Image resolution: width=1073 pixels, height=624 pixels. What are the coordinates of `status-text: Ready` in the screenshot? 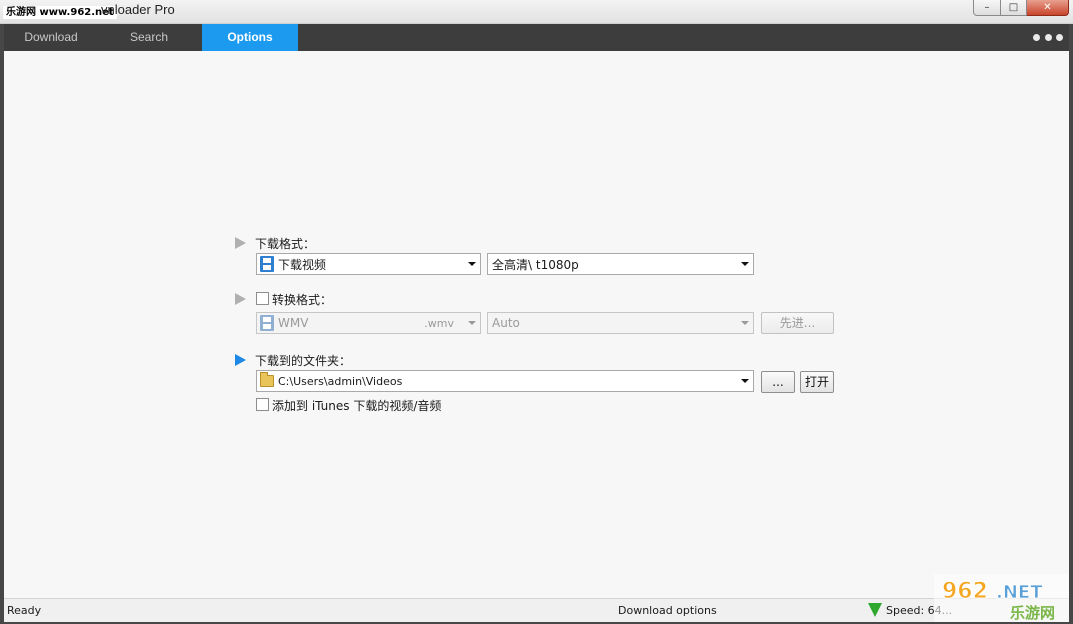 It's located at (24, 610).